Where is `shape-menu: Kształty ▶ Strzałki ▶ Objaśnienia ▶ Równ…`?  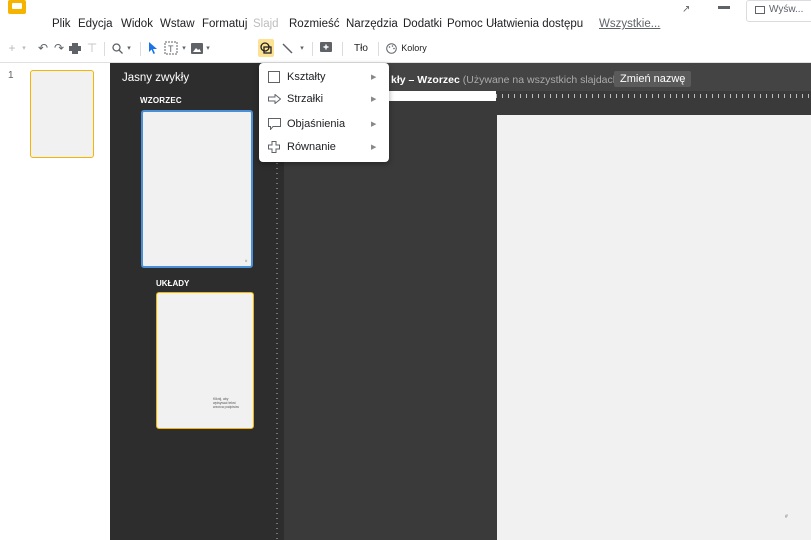 shape-menu: Kształty ▶ Strzałki ▶ Objaśnienia ▶ Równ… is located at coordinates (324, 112).